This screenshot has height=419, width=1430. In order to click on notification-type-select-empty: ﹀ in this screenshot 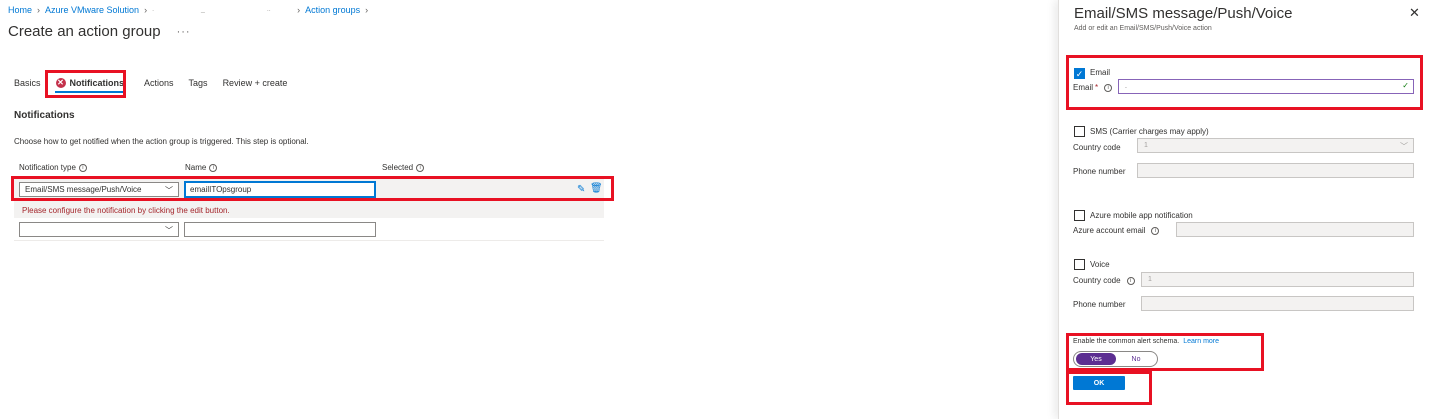, I will do `click(99, 229)`.